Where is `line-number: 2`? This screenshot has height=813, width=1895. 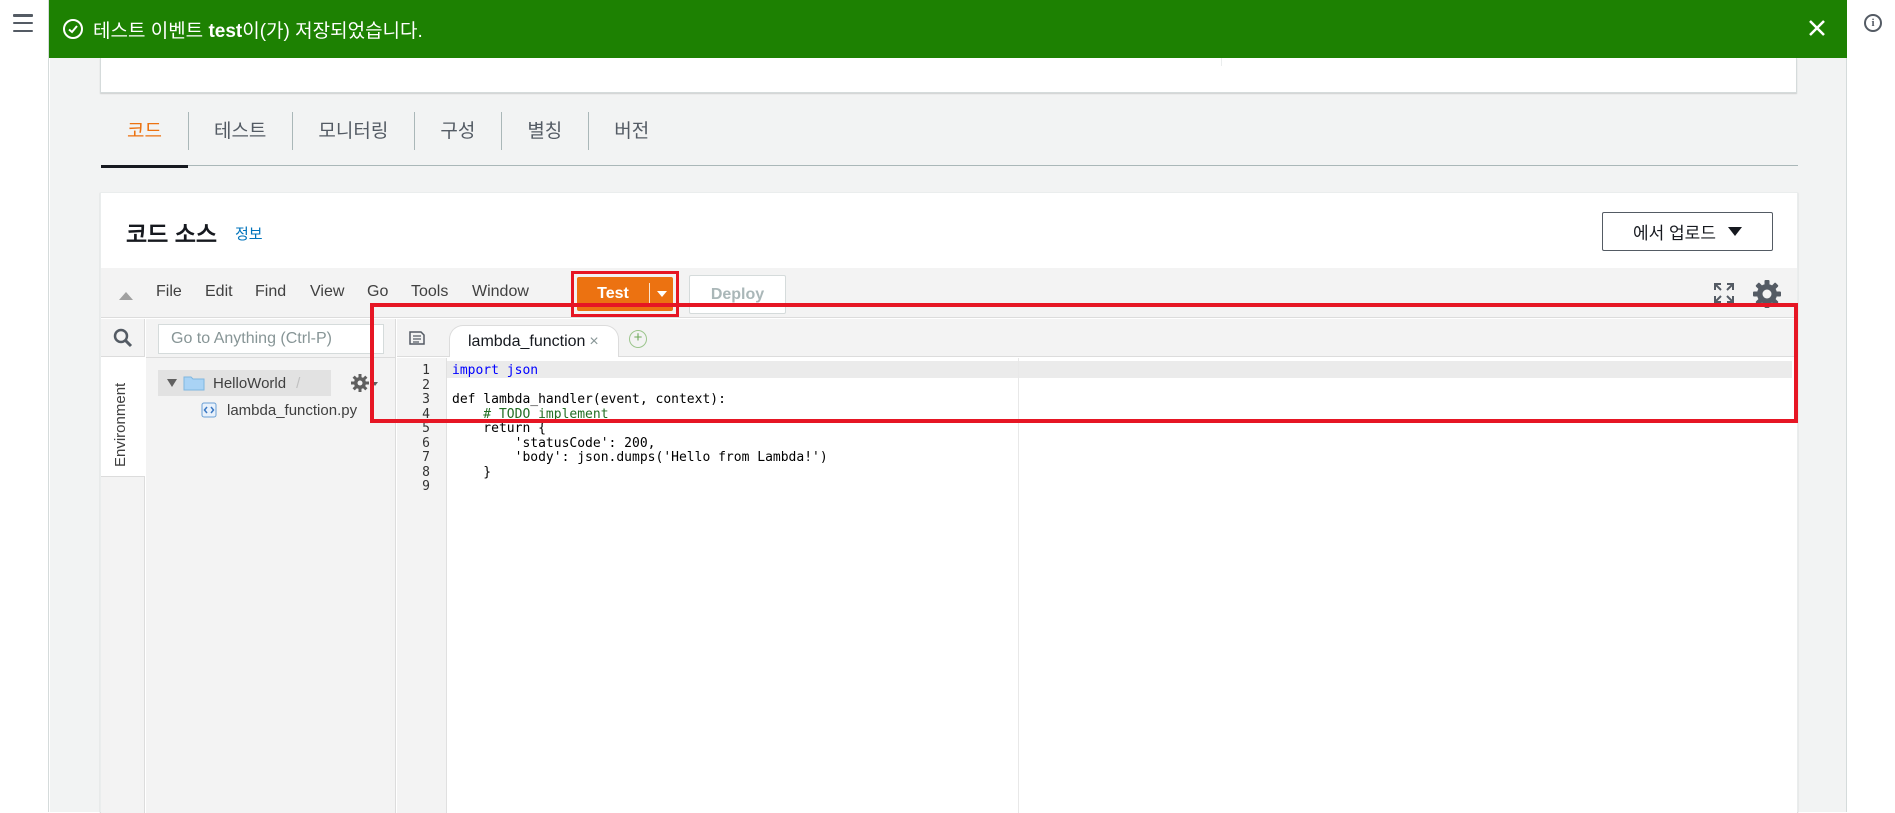
line-number: 2 is located at coordinates (426, 385).